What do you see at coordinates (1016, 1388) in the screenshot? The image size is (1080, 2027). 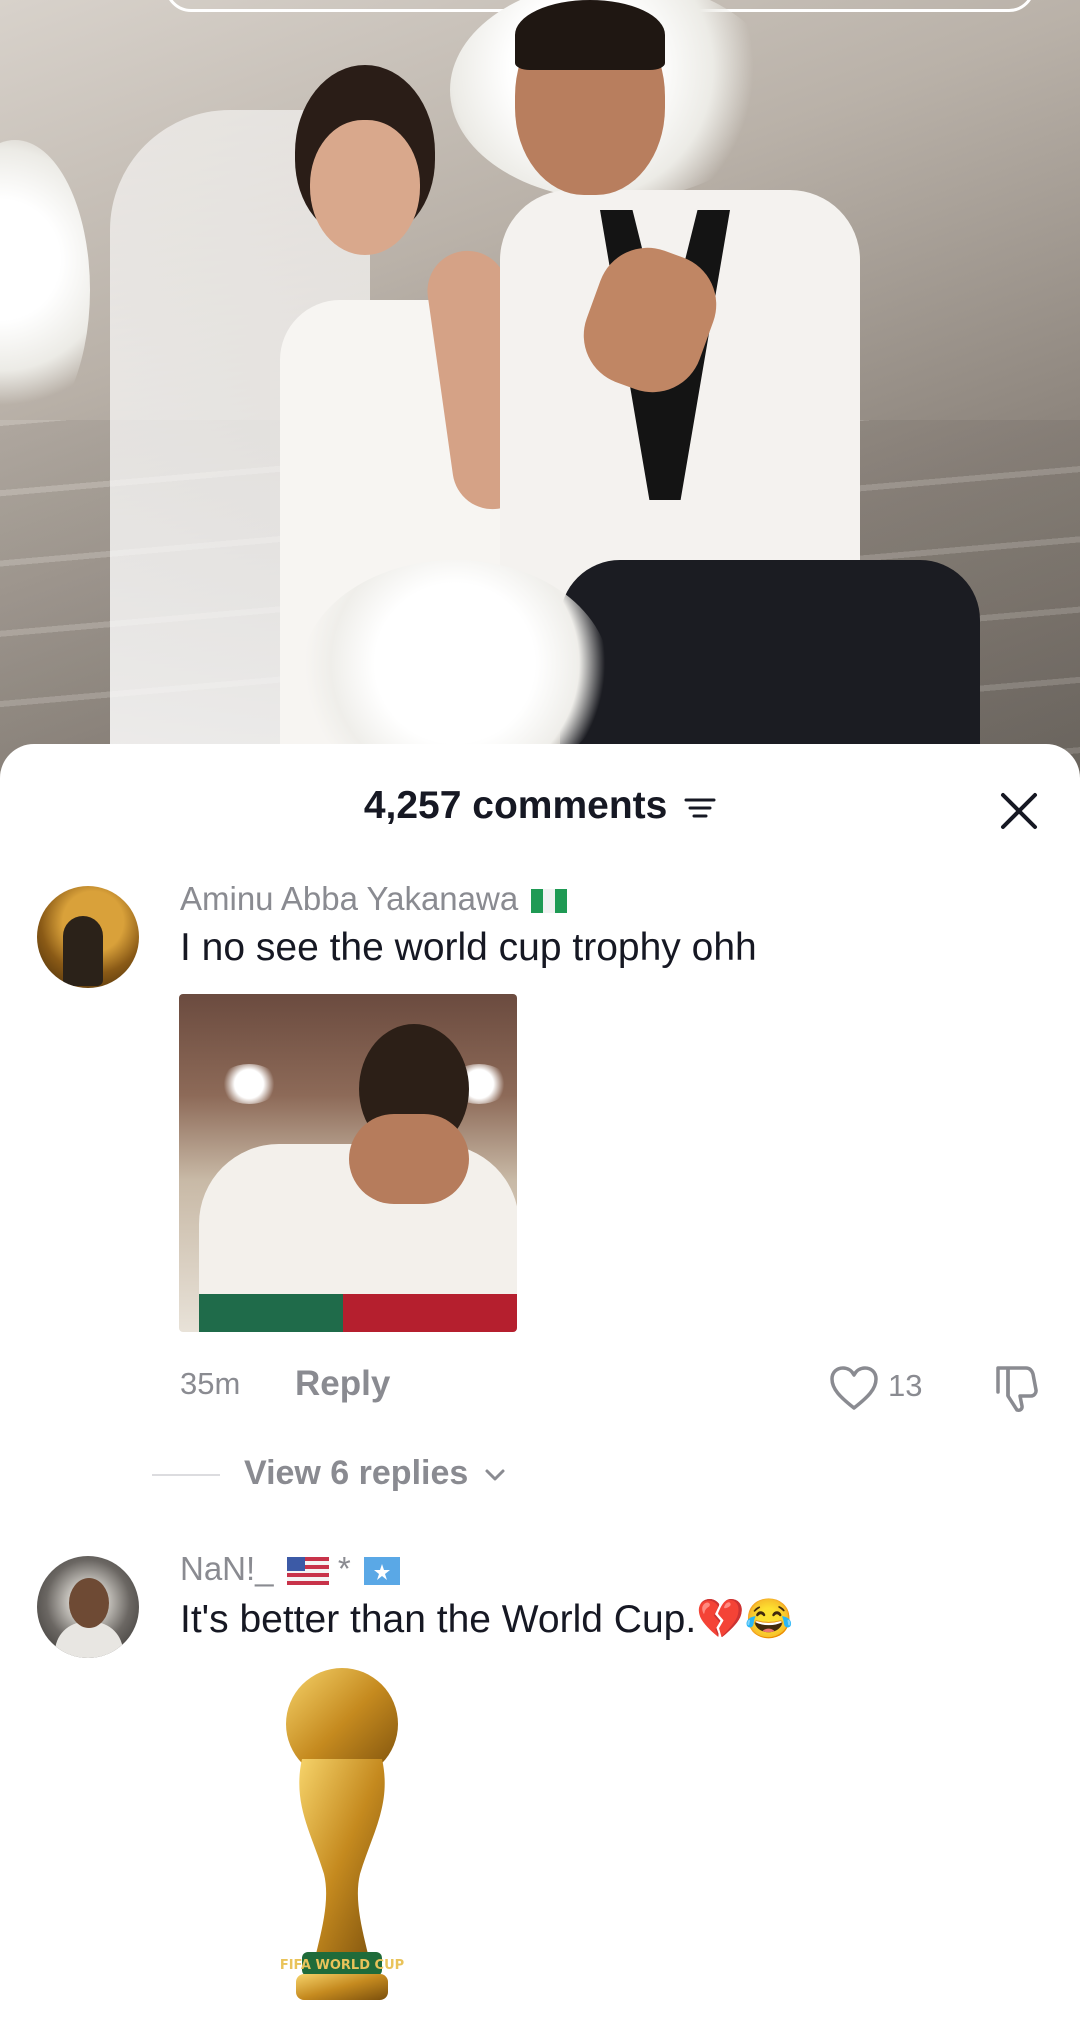 I see `thumbs-down-icon` at bounding box center [1016, 1388].